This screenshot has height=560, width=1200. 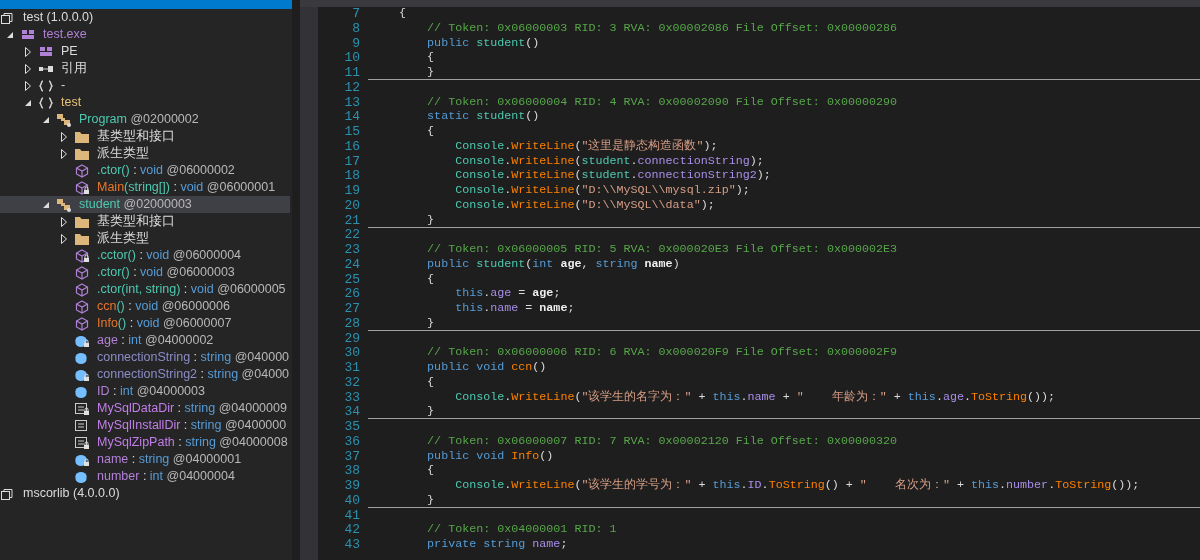 I want to click on tree-item: .ctor(int, string) : void @06000005, so click(x=145, y=289).